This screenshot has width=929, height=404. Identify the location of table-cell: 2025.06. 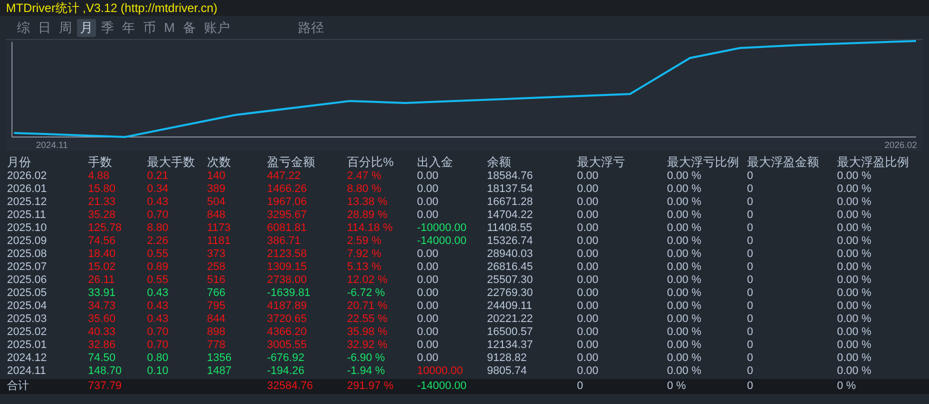
(27, 280).